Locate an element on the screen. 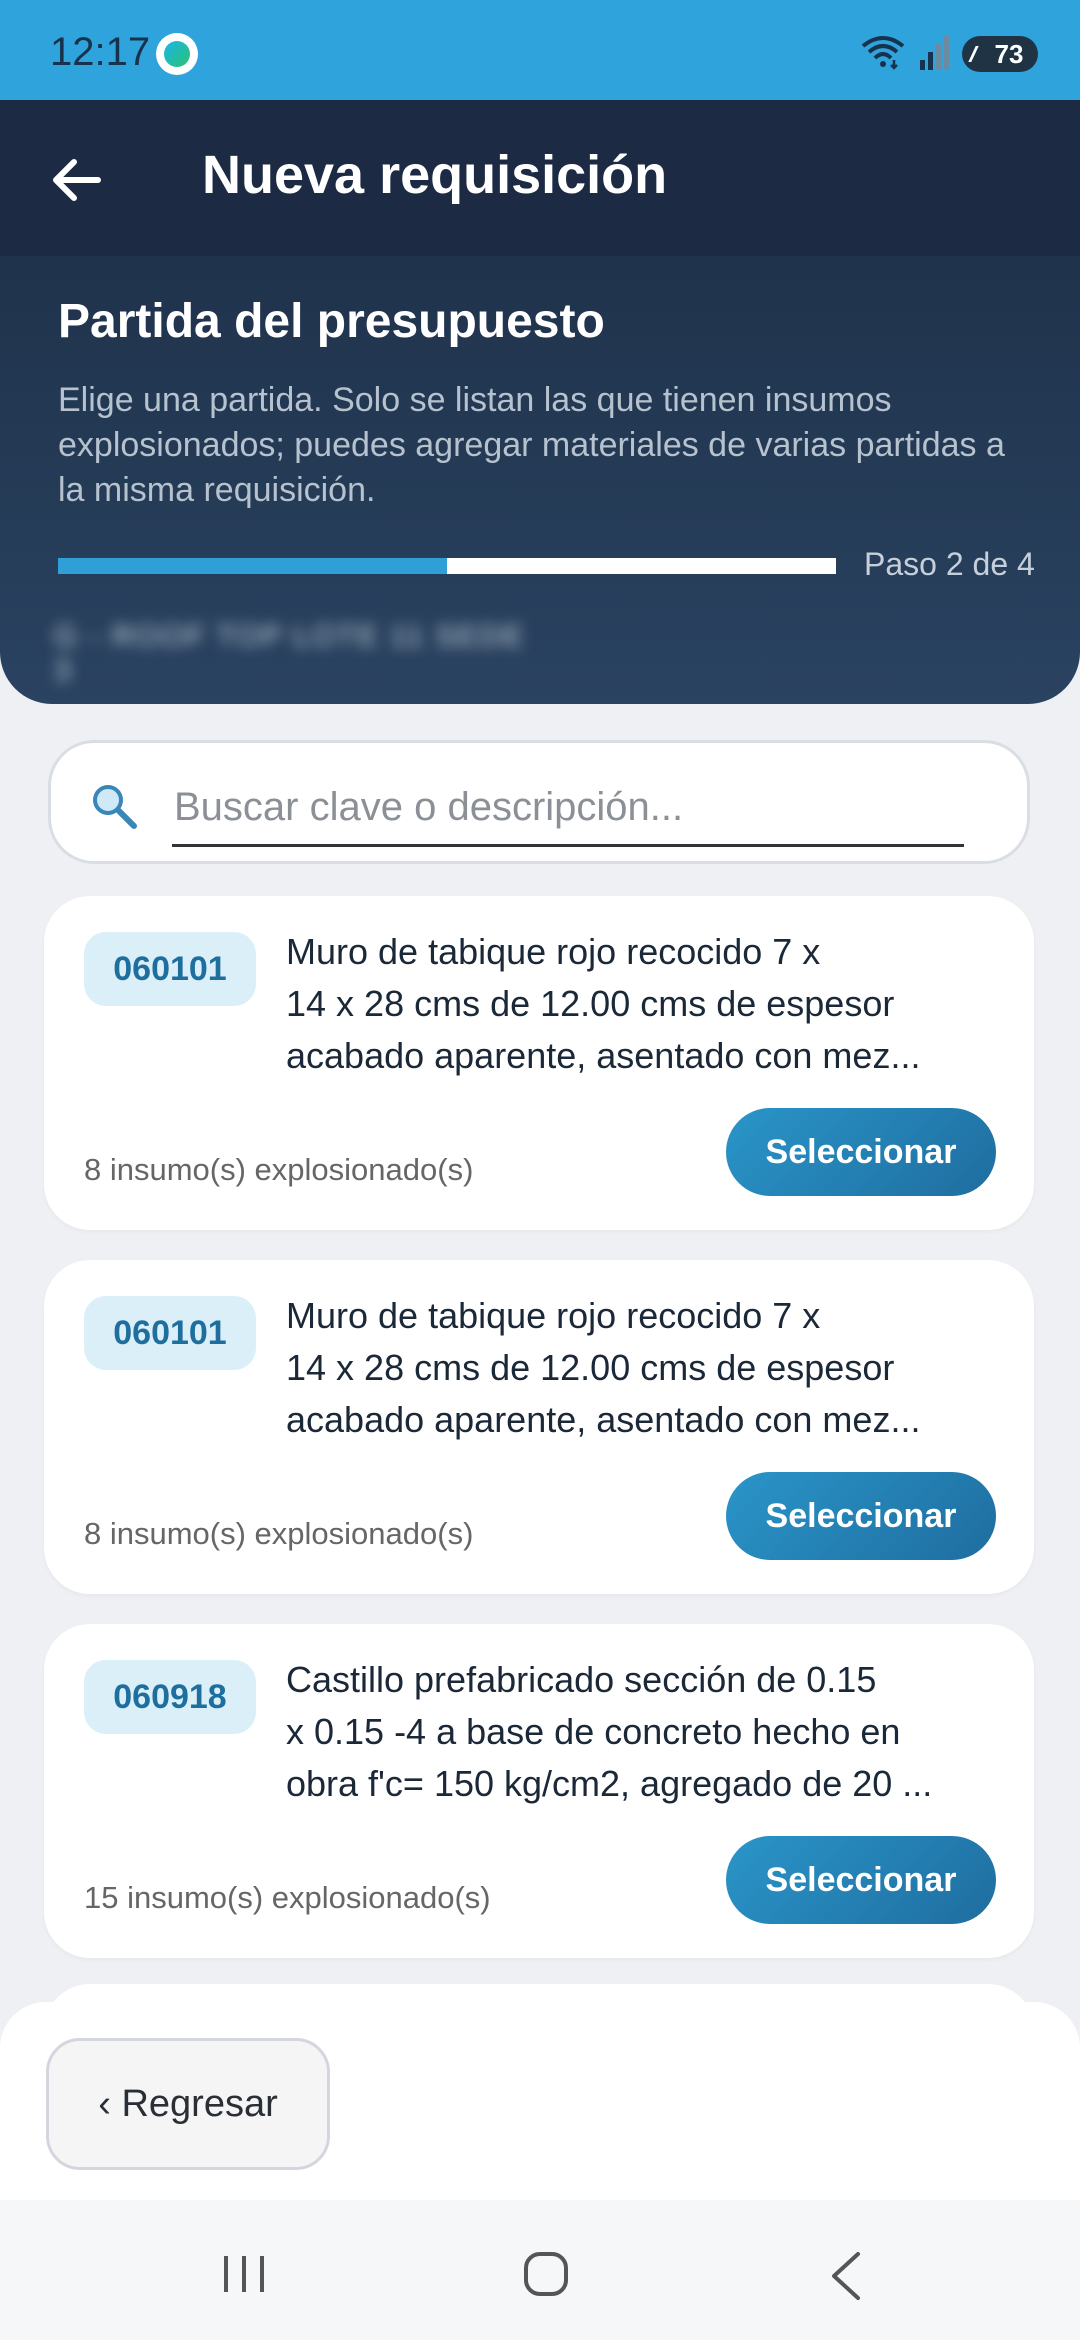 The height and width of the screenshot is (2340, 1080). battery-level: 73 is located at coordinates (1009, 54).